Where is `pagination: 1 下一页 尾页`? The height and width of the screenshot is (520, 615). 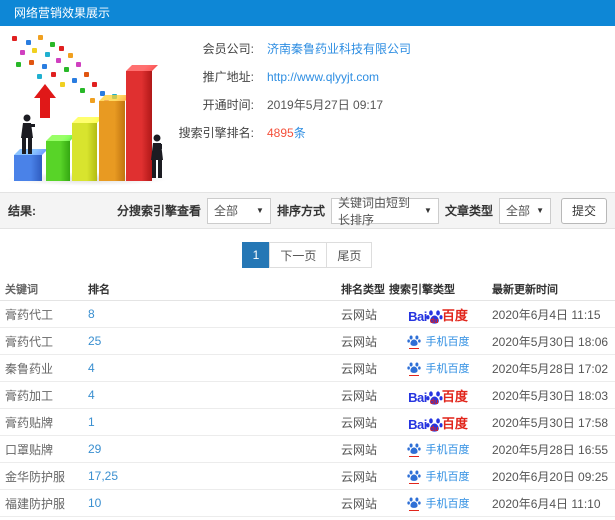 pagination: 1 下一页 尾页 is located at coordinates (307, 255).